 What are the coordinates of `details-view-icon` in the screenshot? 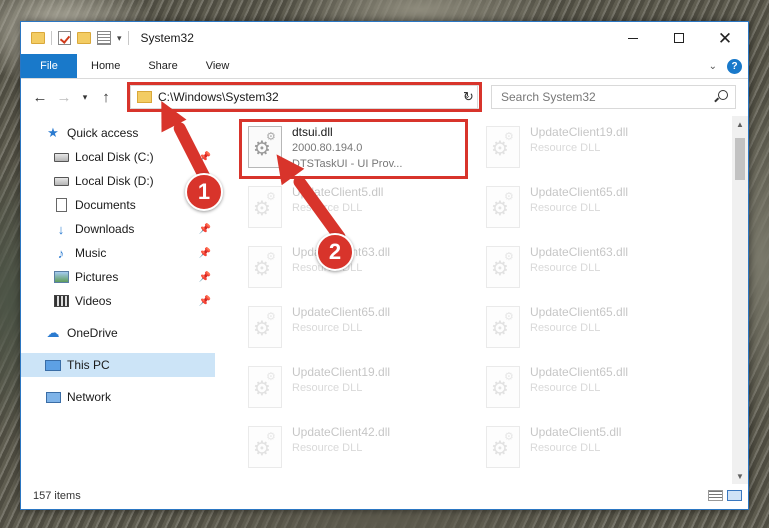 It's located at (715, 495).